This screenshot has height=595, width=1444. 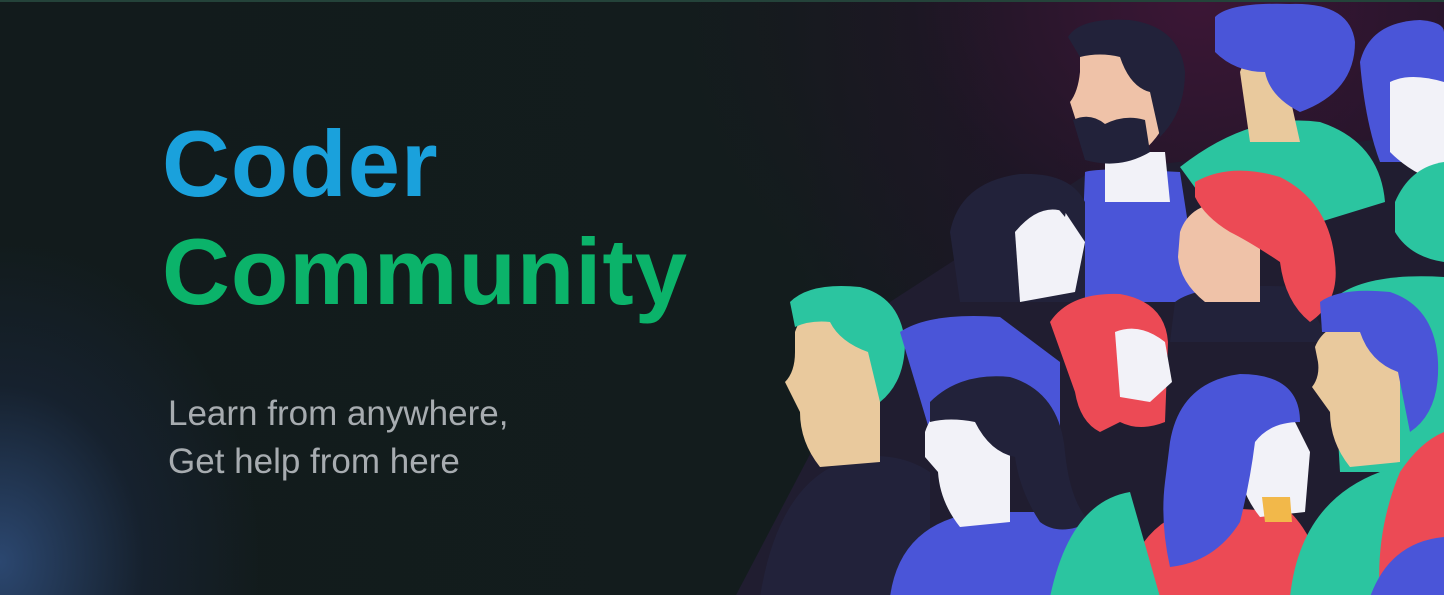 I want to click on tagline-line-1: Learn from anywhere,, so click(x=338, y=413).